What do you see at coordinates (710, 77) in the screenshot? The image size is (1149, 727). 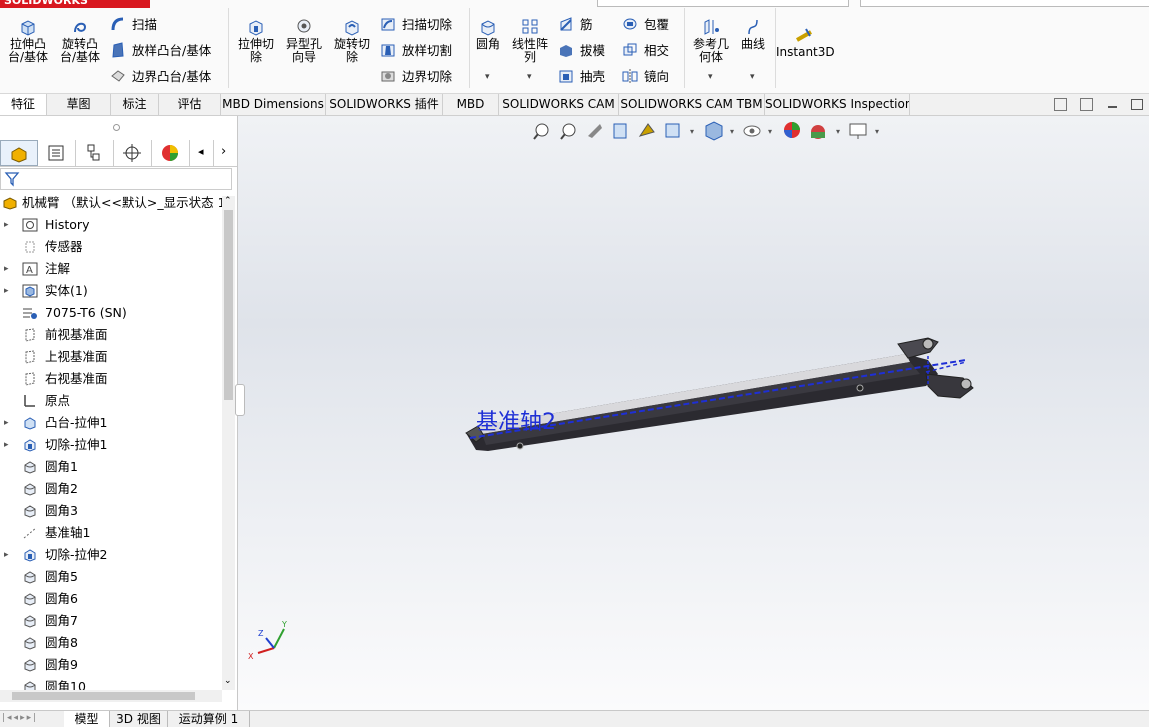 I see `reference-geometry-dropdown-arrow: ▾` at bounding box center [710, 77].